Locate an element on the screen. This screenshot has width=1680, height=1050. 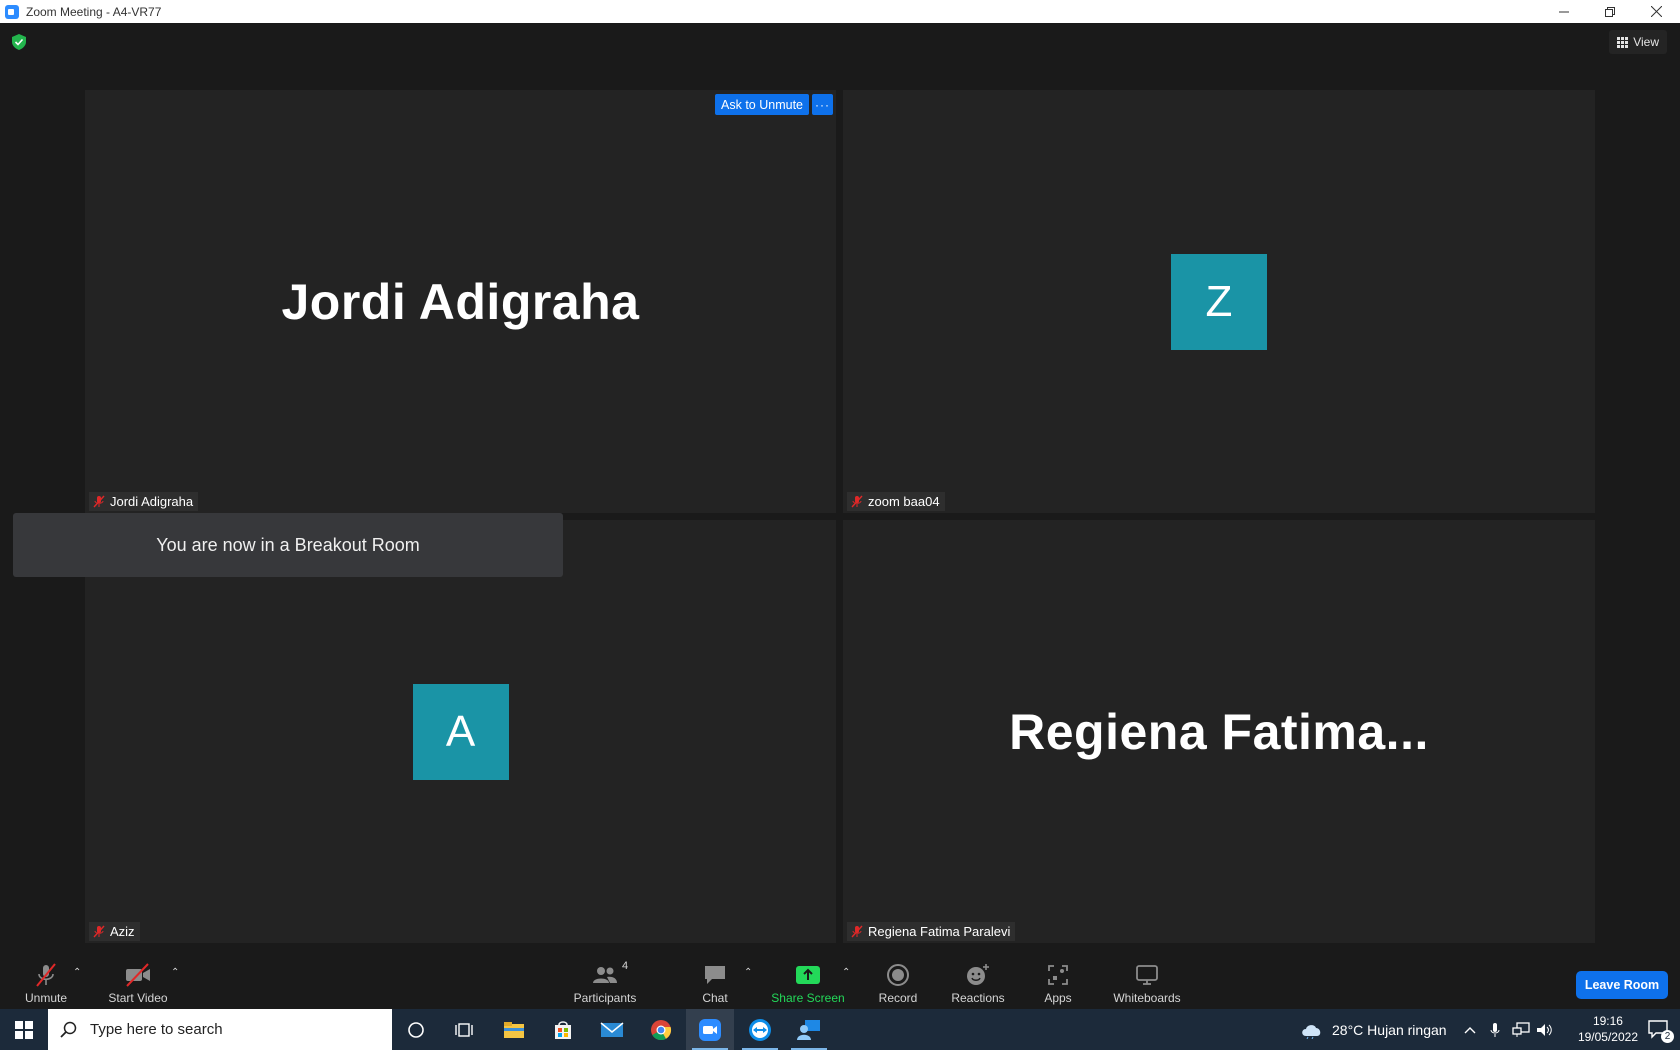
participant-name: Regiena Fatima Paralevi is located at coordinates (939, 931).